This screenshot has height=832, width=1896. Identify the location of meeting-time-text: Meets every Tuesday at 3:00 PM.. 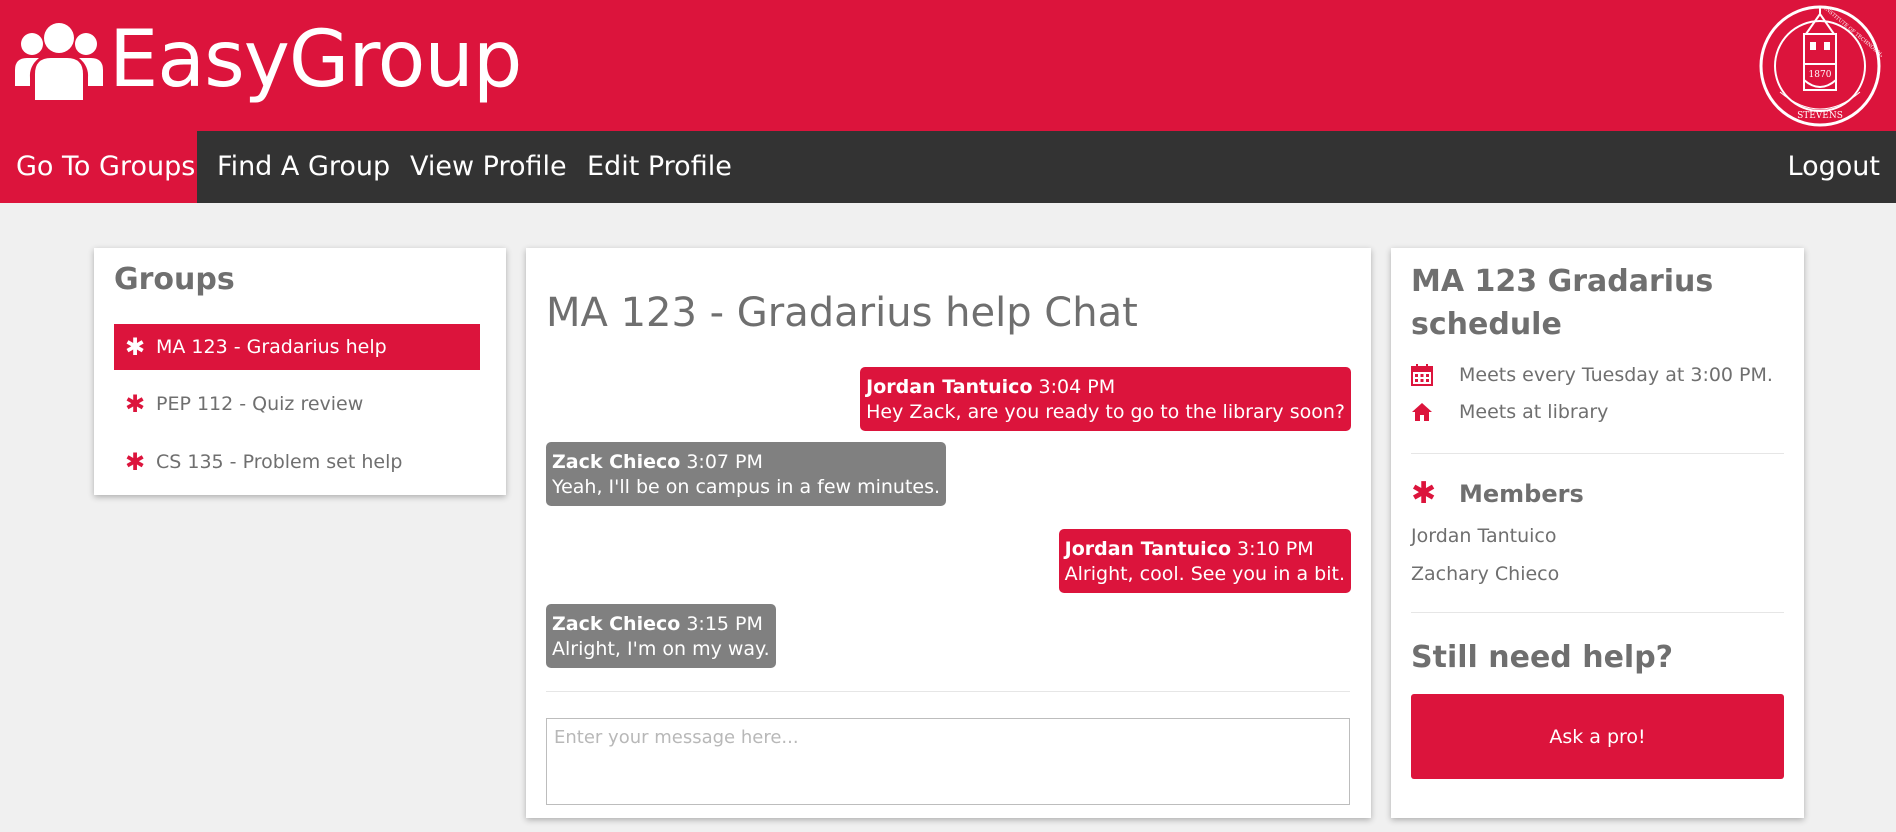
(1616, 375).